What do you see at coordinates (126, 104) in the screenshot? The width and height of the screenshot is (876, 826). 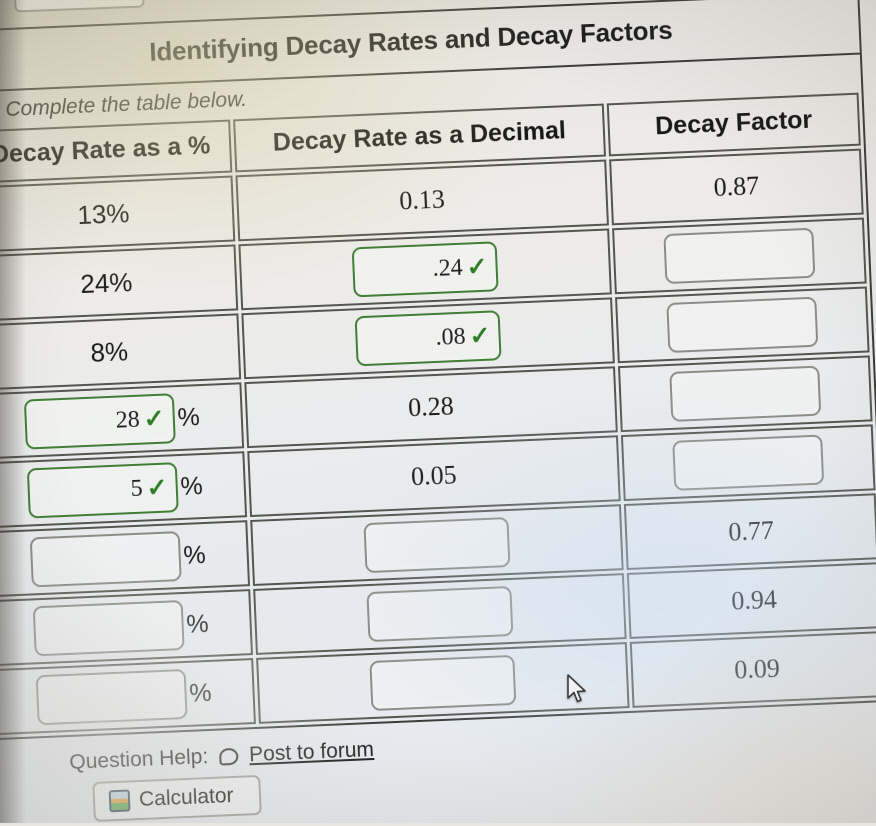 I see `instruction-text: Complete the table below.` at bounding box center [126, 104].